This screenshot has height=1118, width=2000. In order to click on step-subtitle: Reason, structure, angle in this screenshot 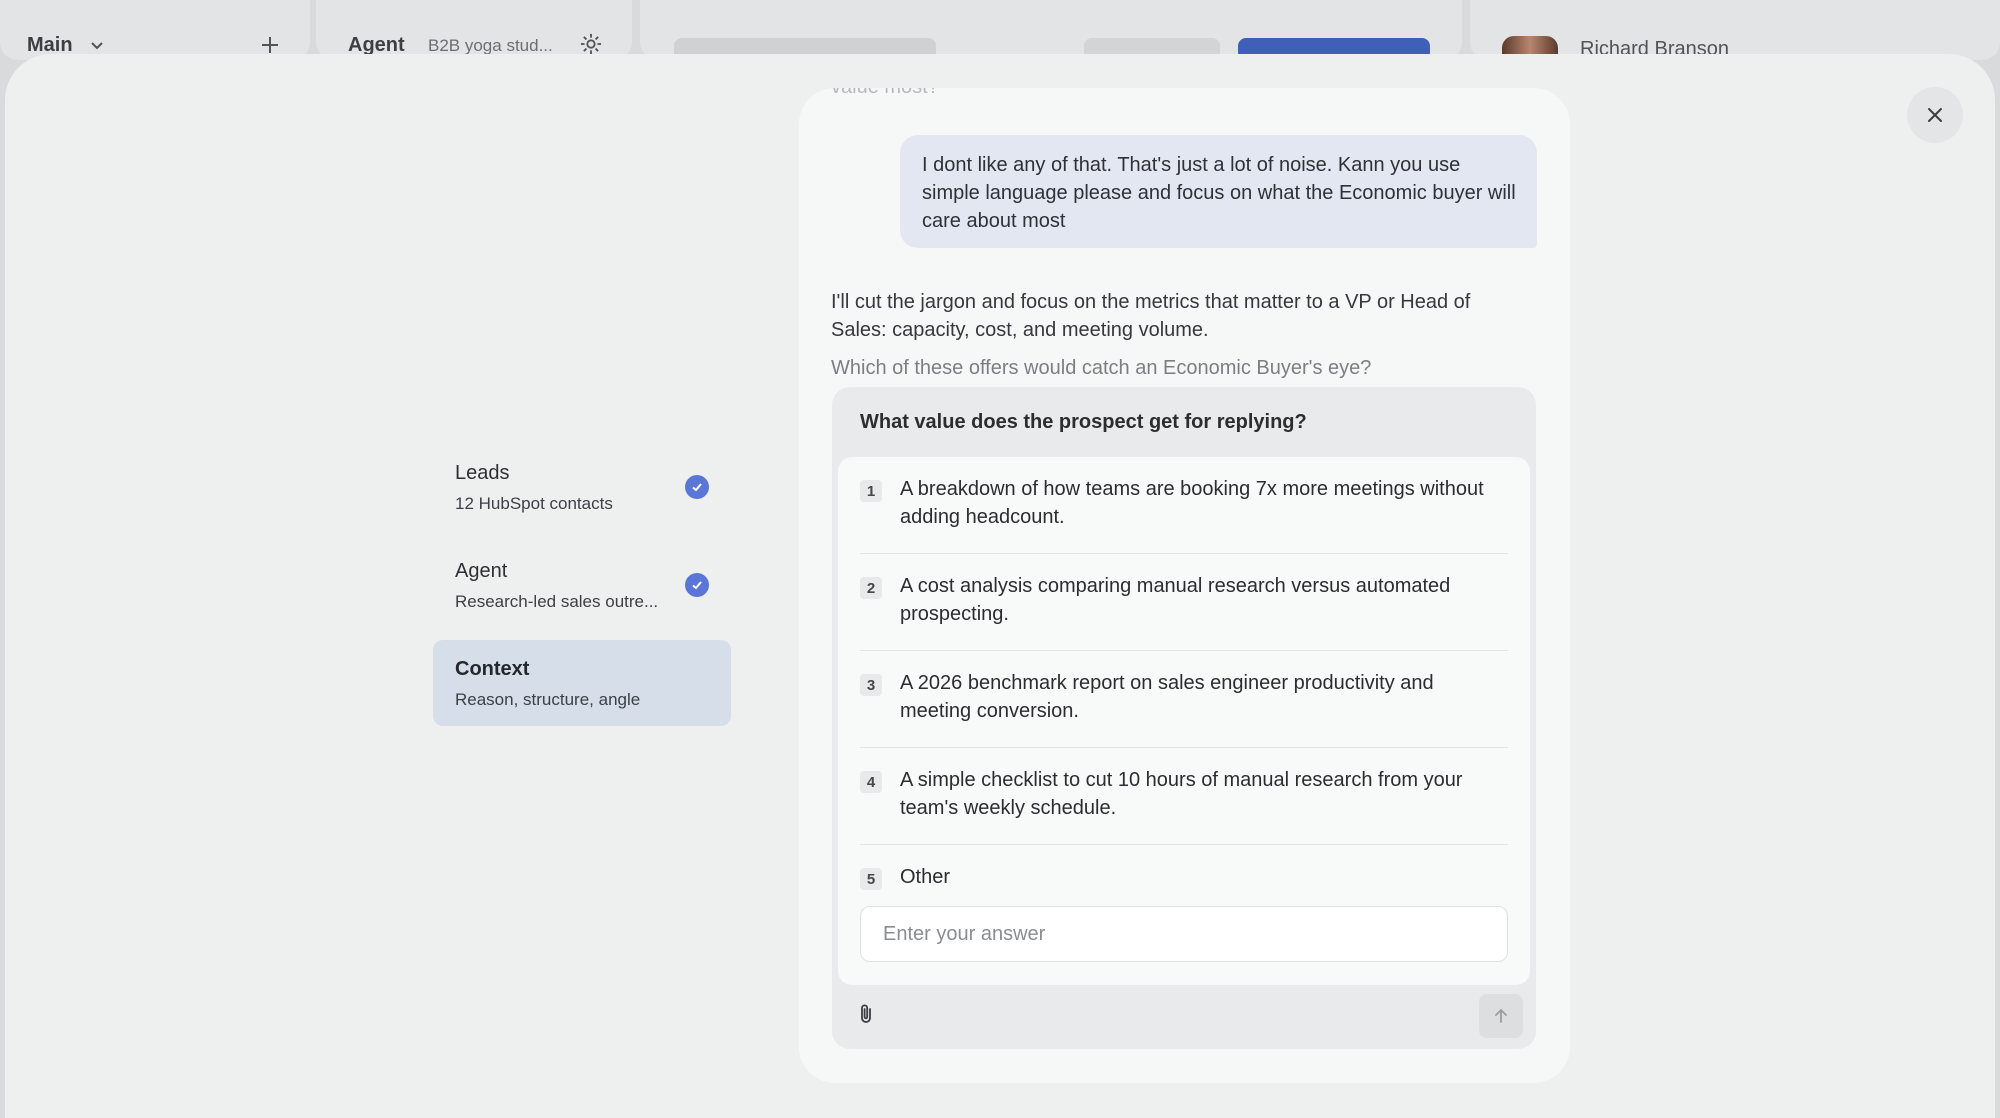, I will do `click(548, 699)`.